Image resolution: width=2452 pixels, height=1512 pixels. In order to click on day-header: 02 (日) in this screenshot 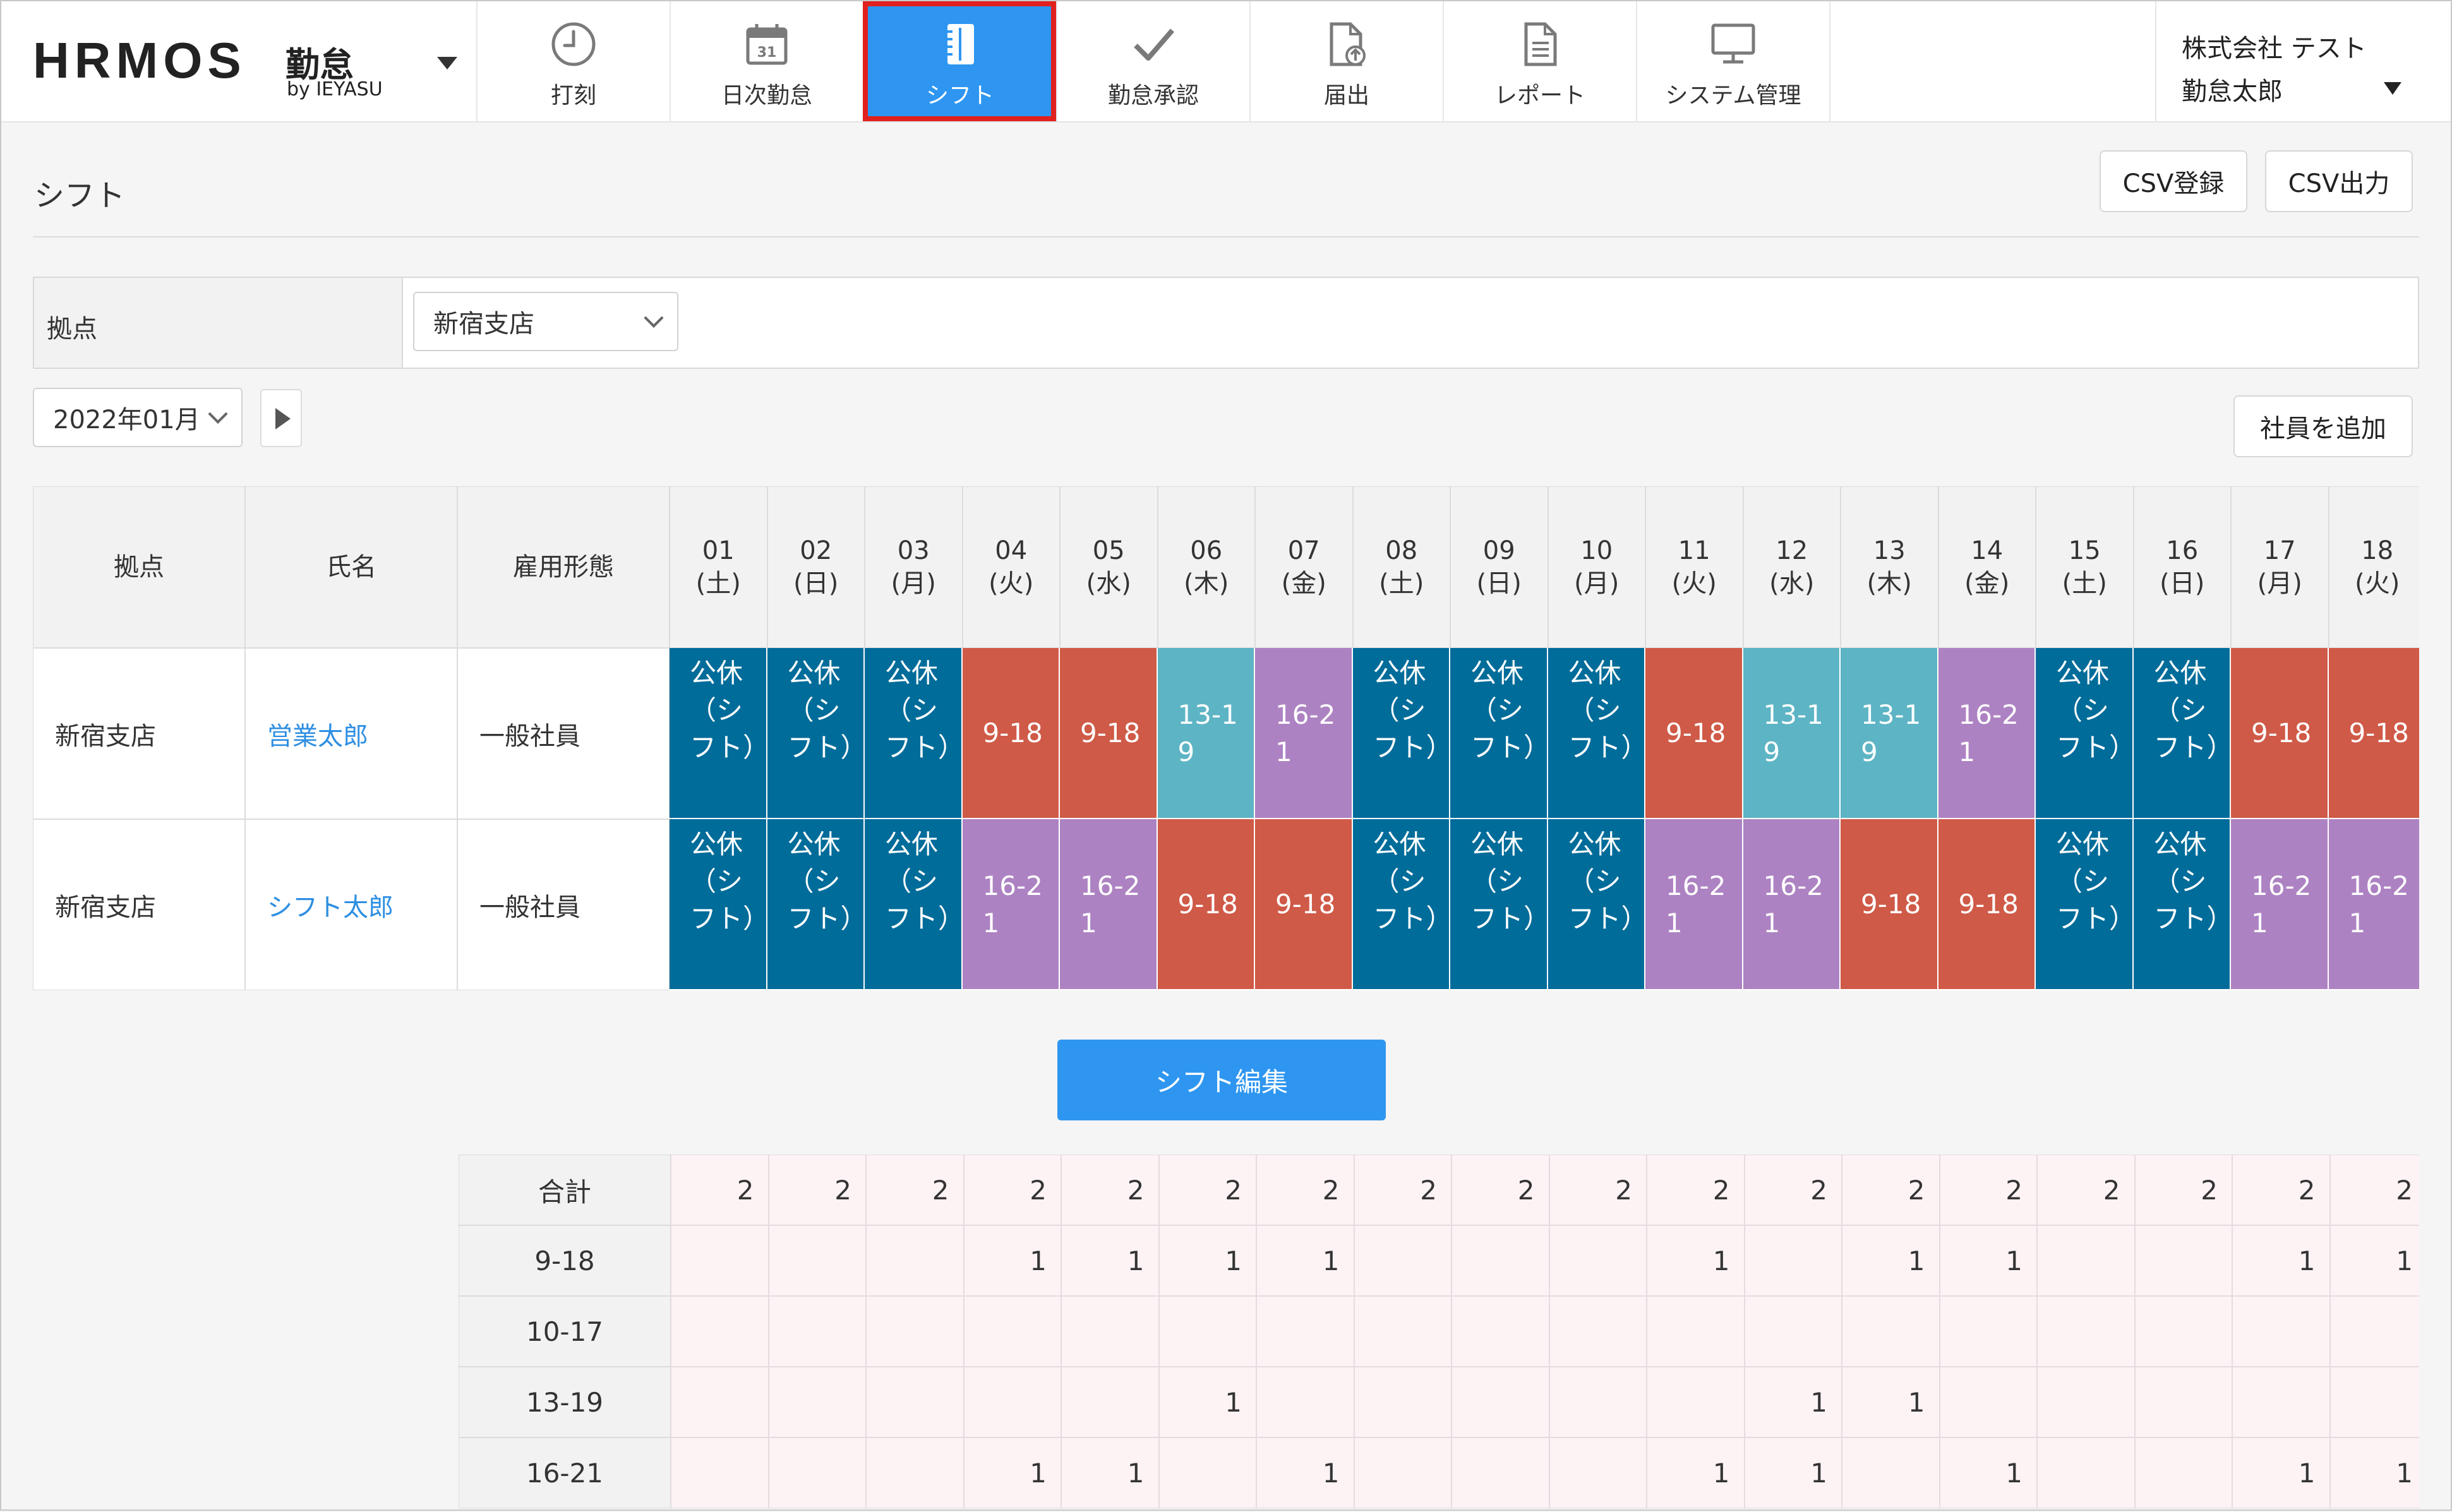, I will do `click(816, 567)`.